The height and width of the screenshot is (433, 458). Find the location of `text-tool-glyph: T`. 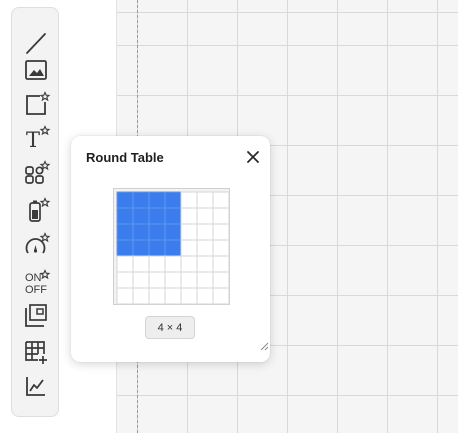

text-tool-glyph: T is located at coordinates (33, 140).